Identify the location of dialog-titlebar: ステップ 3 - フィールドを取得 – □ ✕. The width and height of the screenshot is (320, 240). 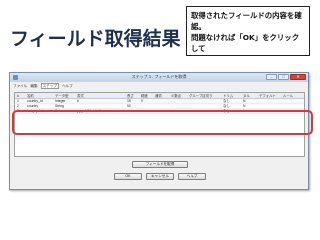
(159, 77).